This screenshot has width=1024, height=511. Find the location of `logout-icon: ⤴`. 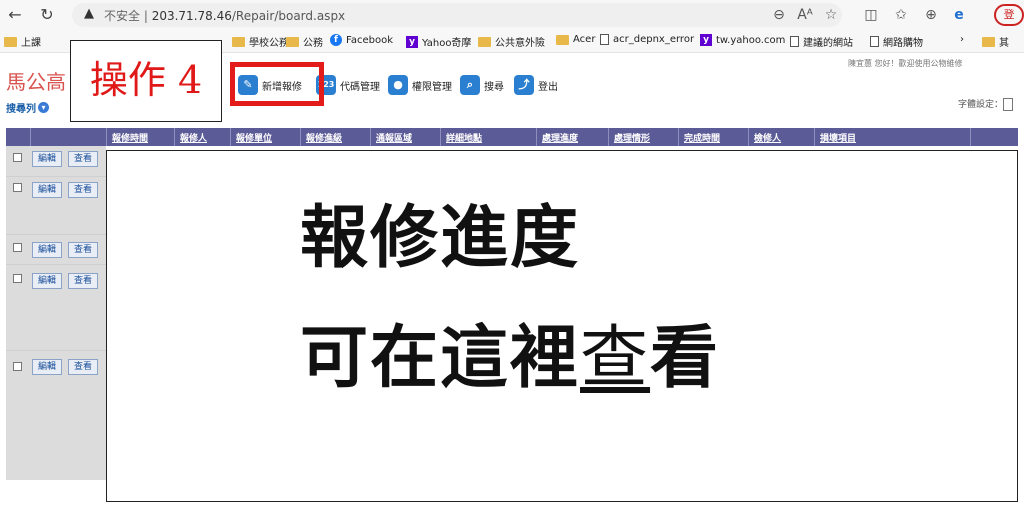

logout-icon: ⤴ is located at coordinates (524, 85).